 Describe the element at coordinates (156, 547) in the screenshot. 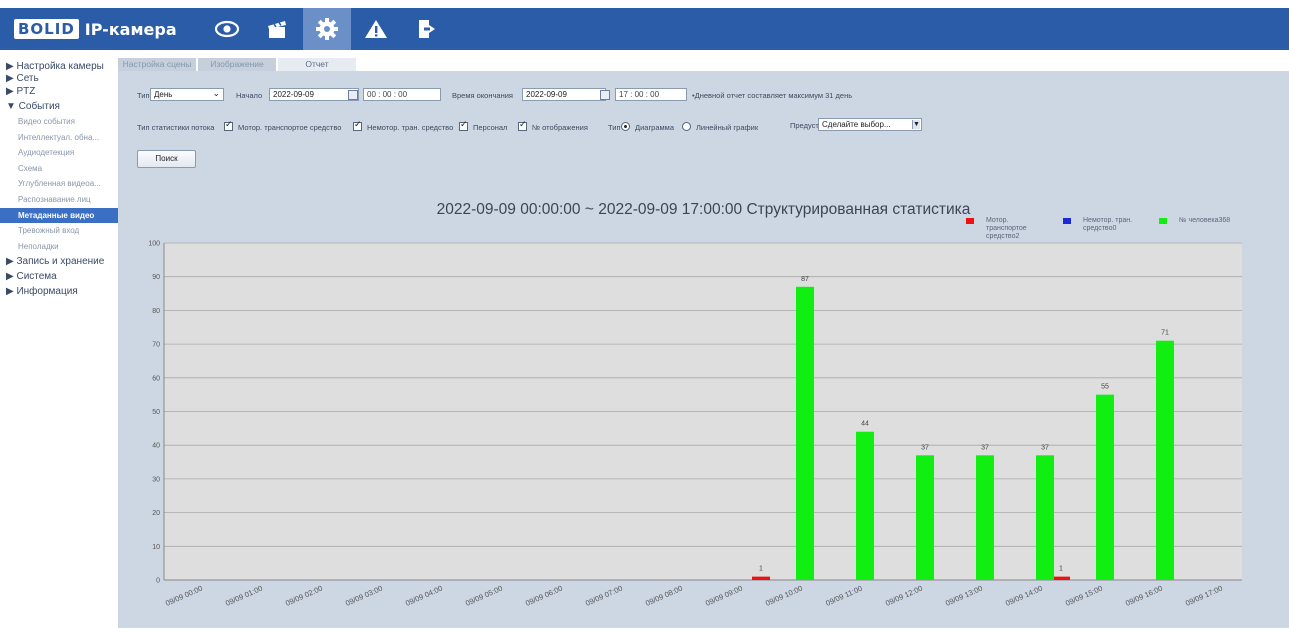

I see `y-tick-label: 10` at that location.